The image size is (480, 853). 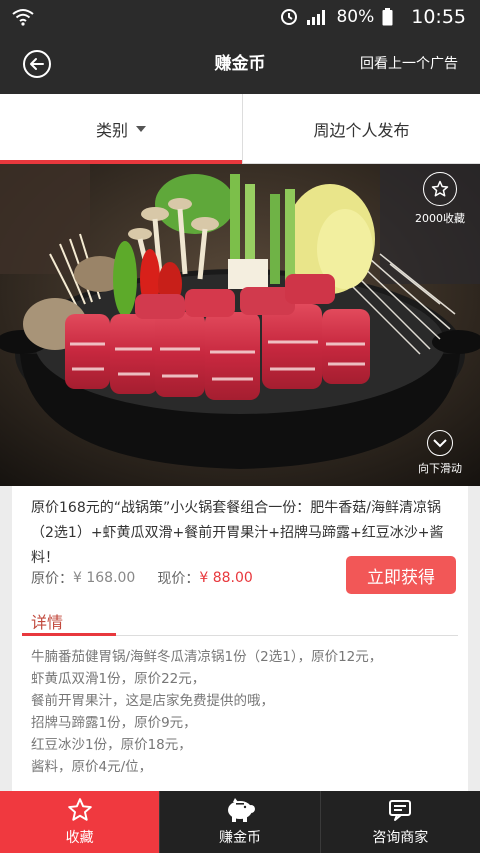 What do you see at coordinates (400, 838) in the screenshot?
I see `consult-label: 咨询商家` at bounding box center [400, 838].